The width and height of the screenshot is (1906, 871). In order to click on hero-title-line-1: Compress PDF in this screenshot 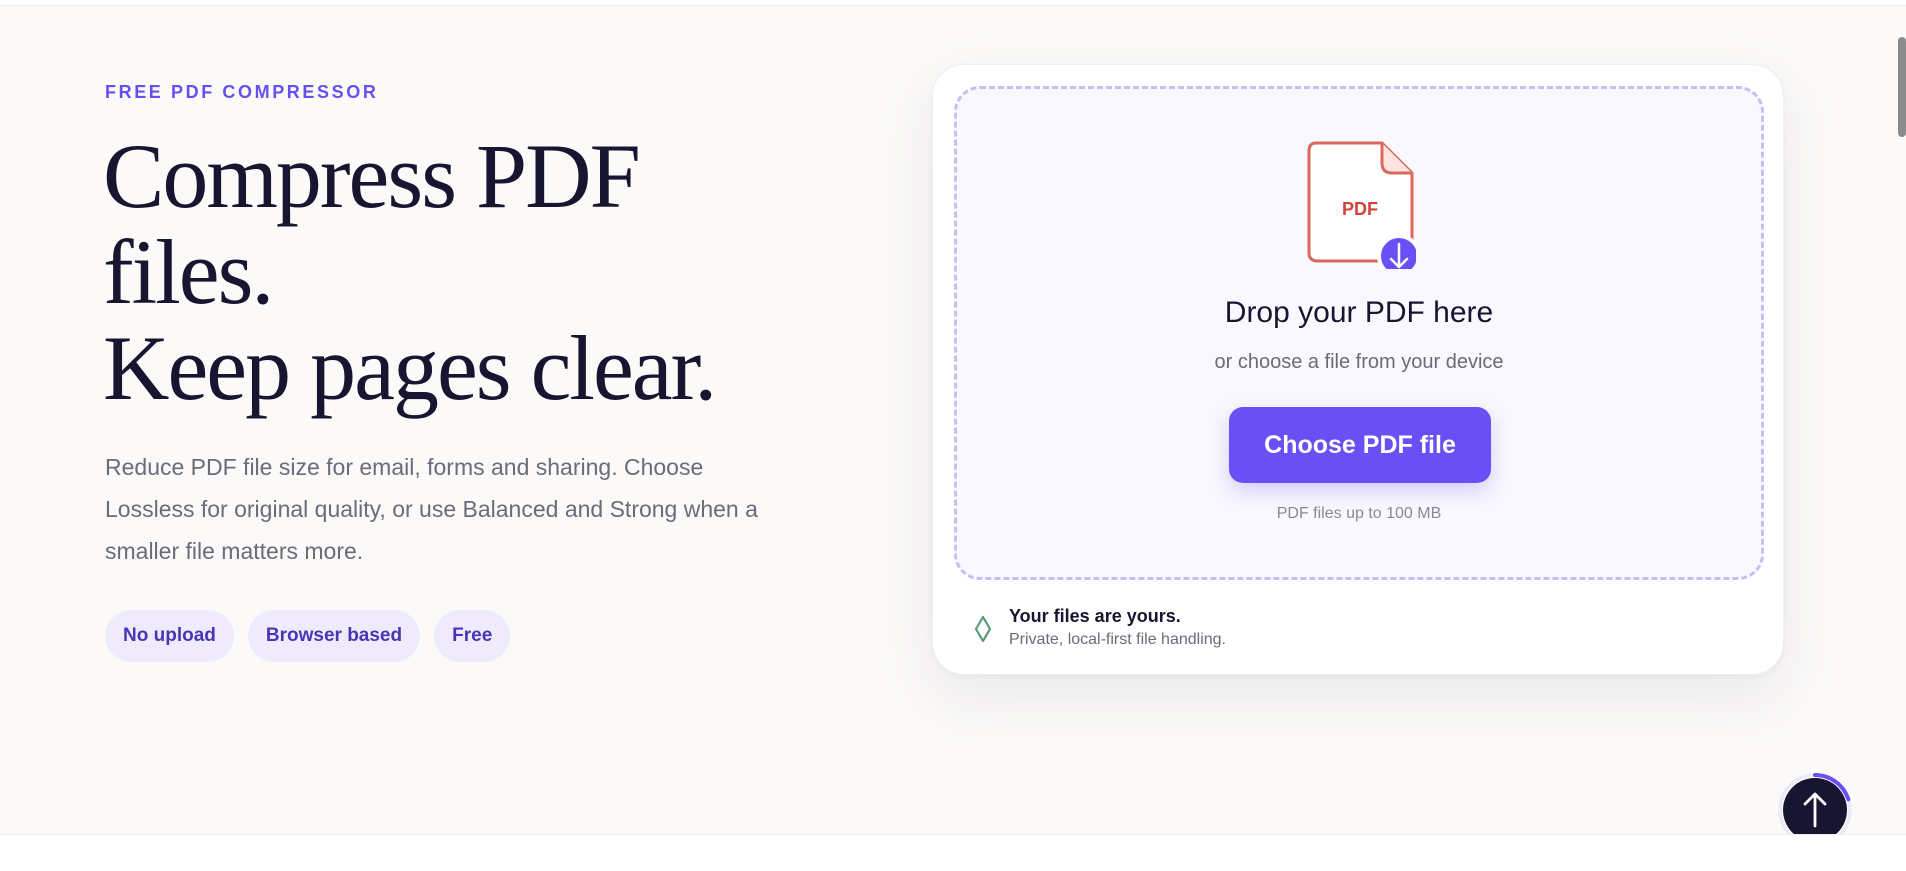, I will do `click(372, 176)`.